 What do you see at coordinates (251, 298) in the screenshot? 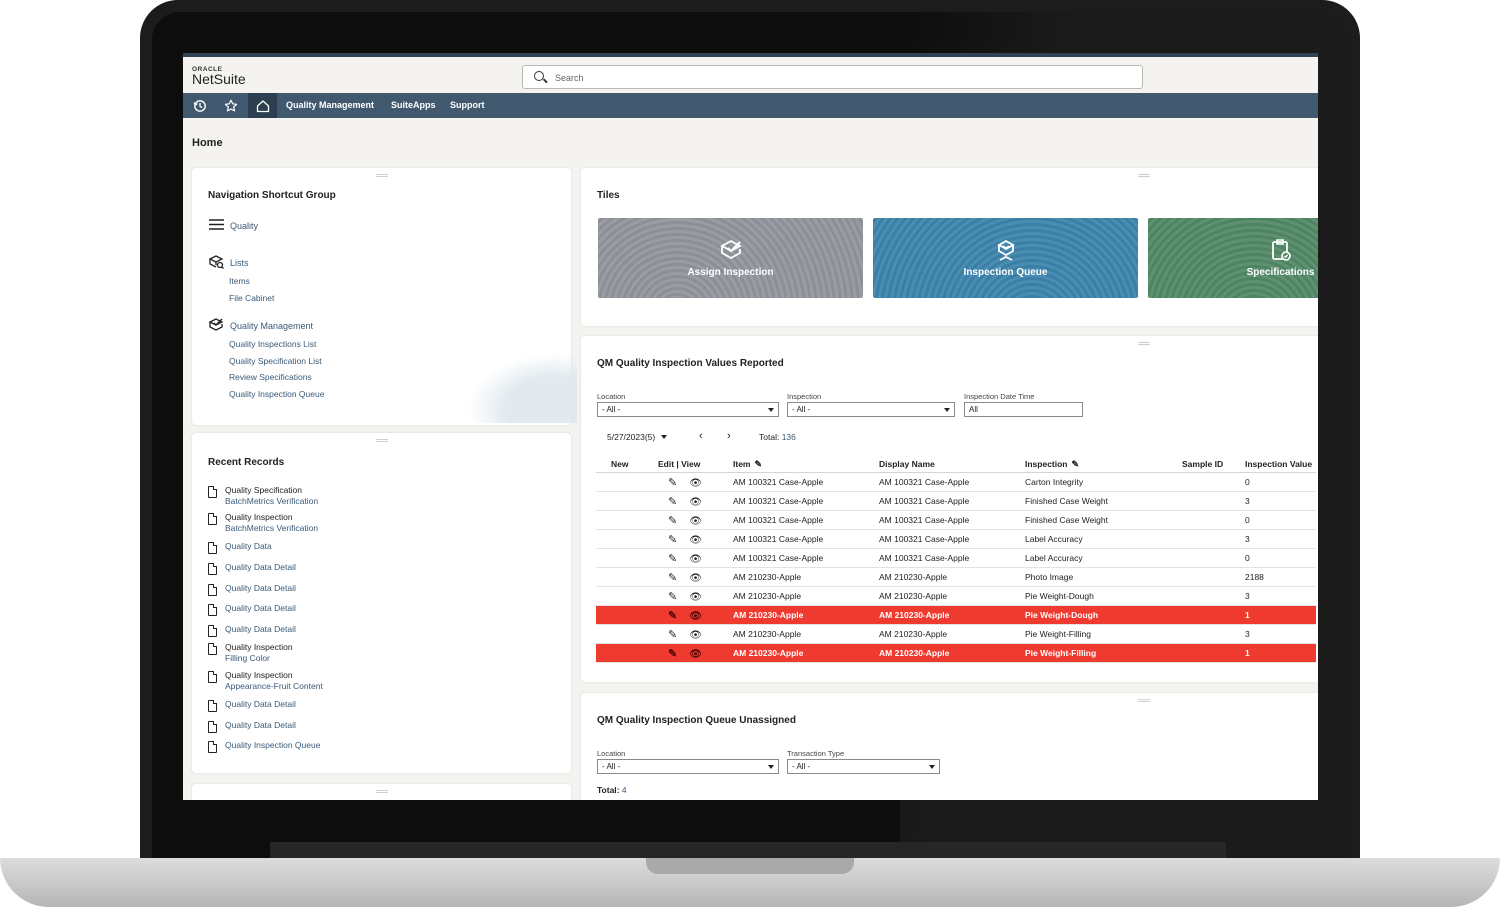
I see `shortcut-link-file-cabinet: File Cabinet` at bounding box center [251, 298].